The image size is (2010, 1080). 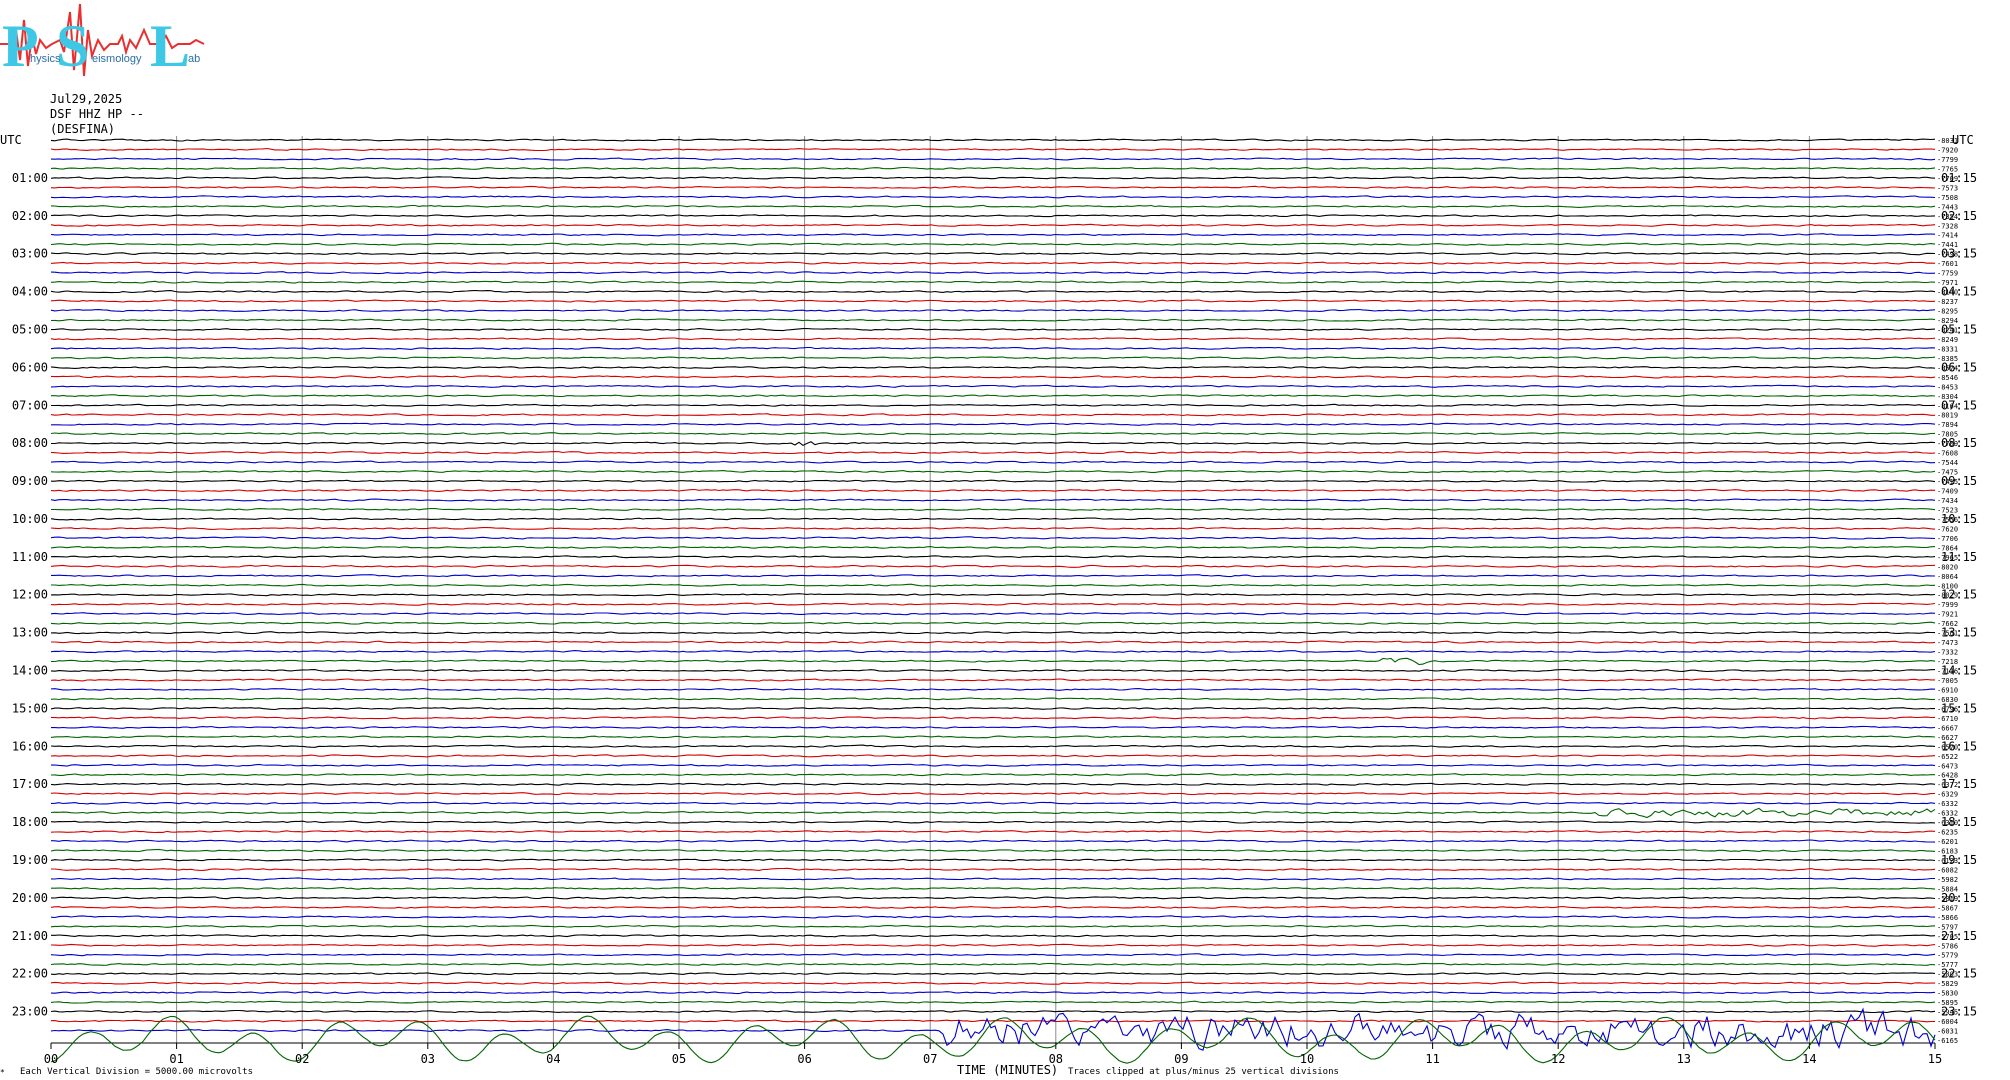 What do you see at coordinates (1947, 918) in the screenshot?
I see `row-offset-label: -5866` at bounding box center [1947, 918].